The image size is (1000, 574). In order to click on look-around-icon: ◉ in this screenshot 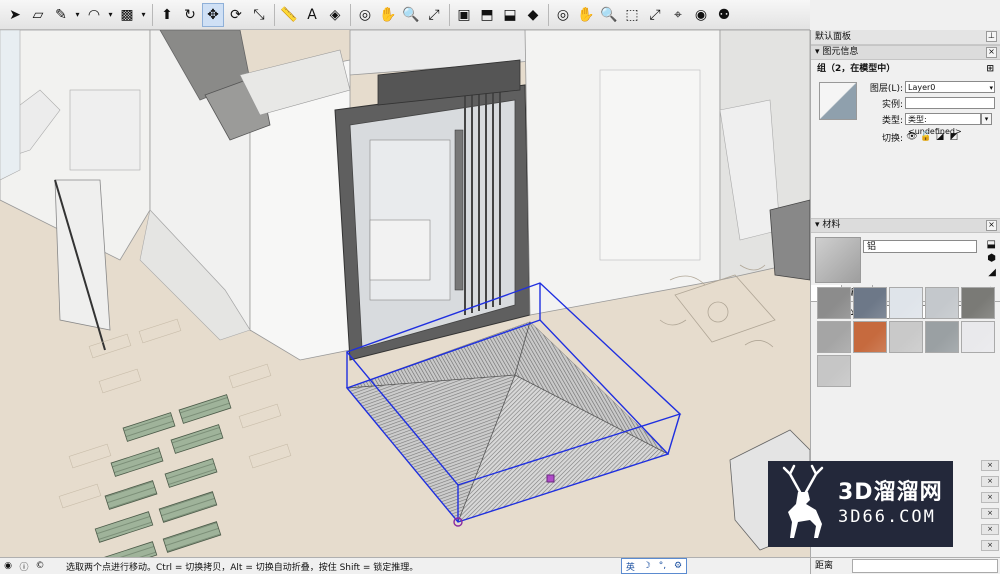, I will do `click(701, 15)`.